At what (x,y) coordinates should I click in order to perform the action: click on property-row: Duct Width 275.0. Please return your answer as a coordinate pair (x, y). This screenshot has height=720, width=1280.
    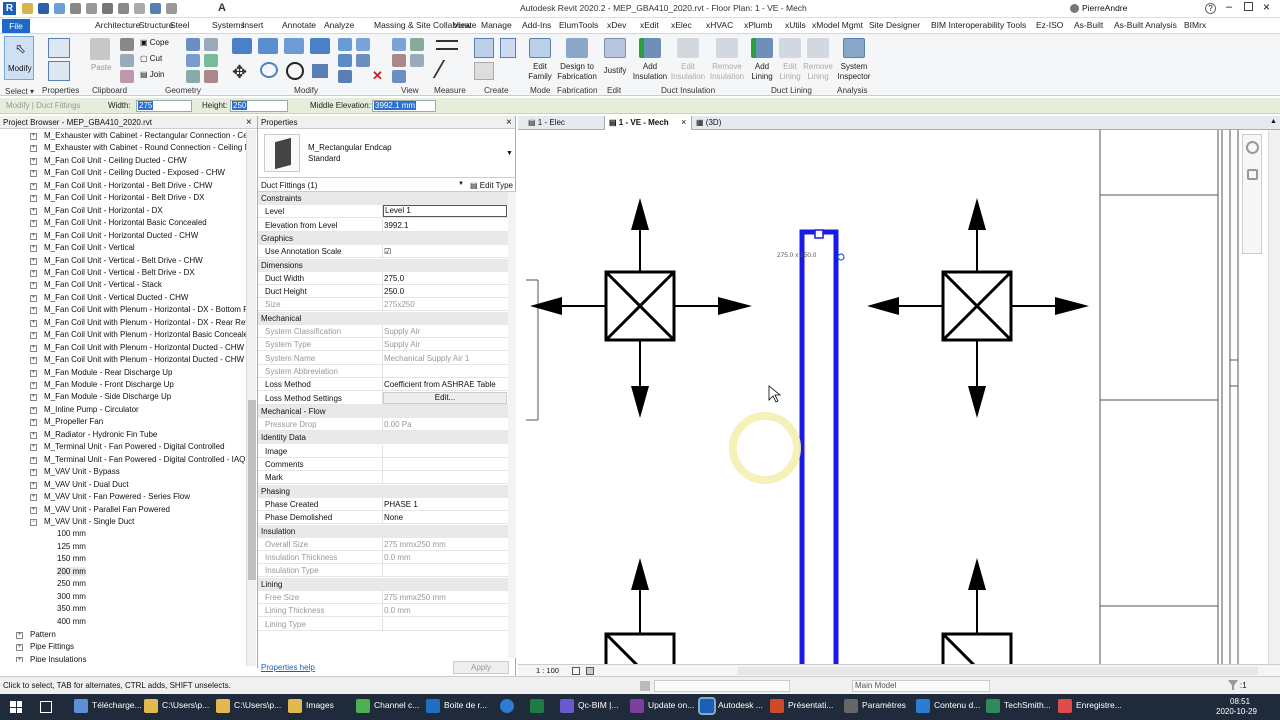
    Looking at the image, I should click on (384, 278).